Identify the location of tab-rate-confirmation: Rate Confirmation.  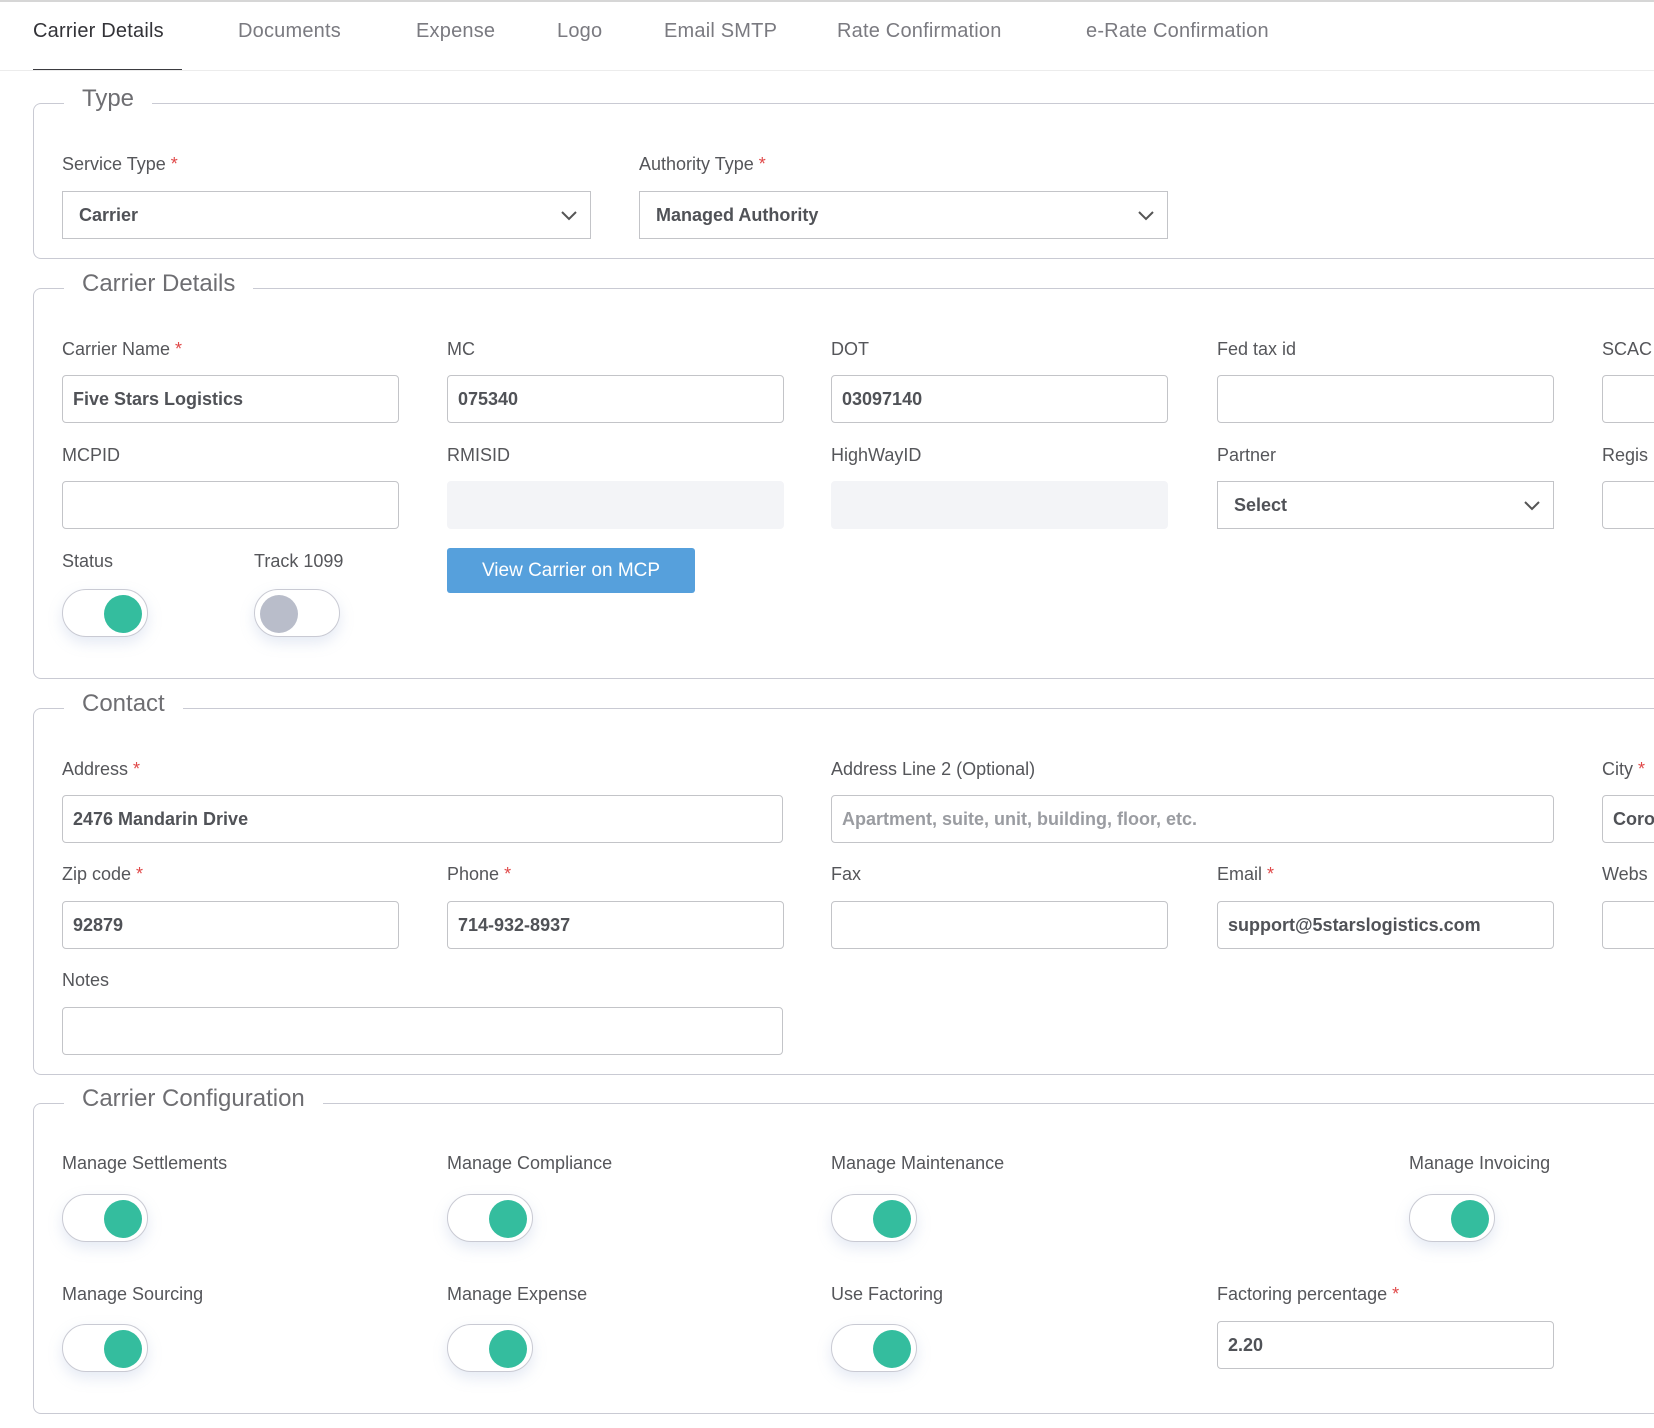
(919, 31).